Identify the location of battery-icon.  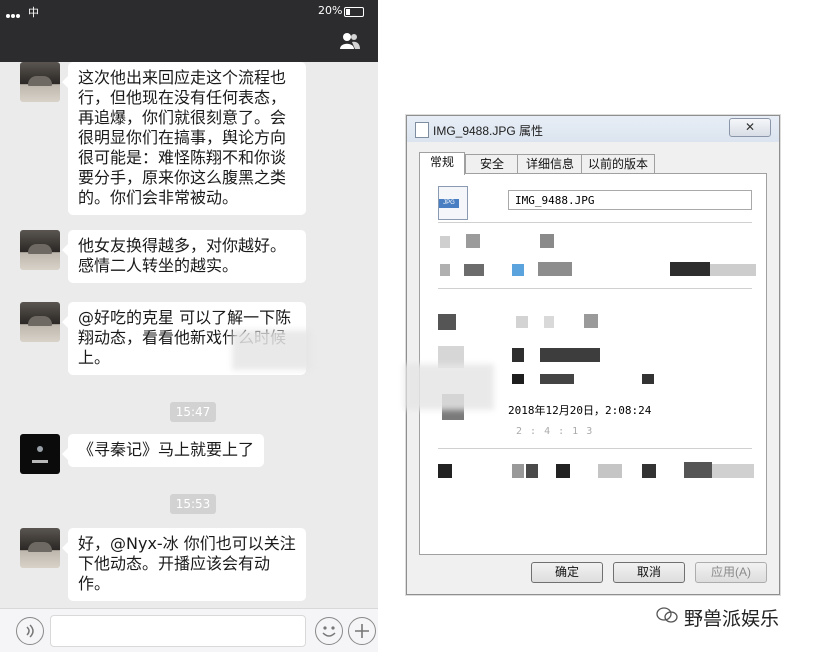
(354, 12).